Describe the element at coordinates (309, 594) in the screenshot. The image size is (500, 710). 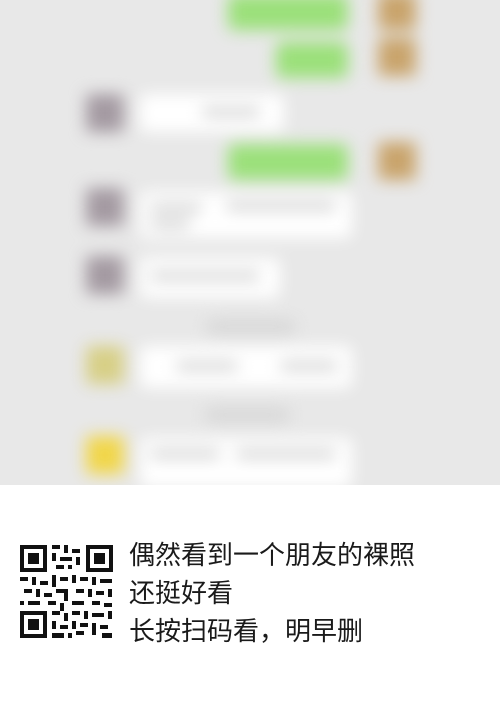
I see `promo-caption: 偶然看到一个朋友的裸照 还挺好看 长按扫码看，明早删` at that location.